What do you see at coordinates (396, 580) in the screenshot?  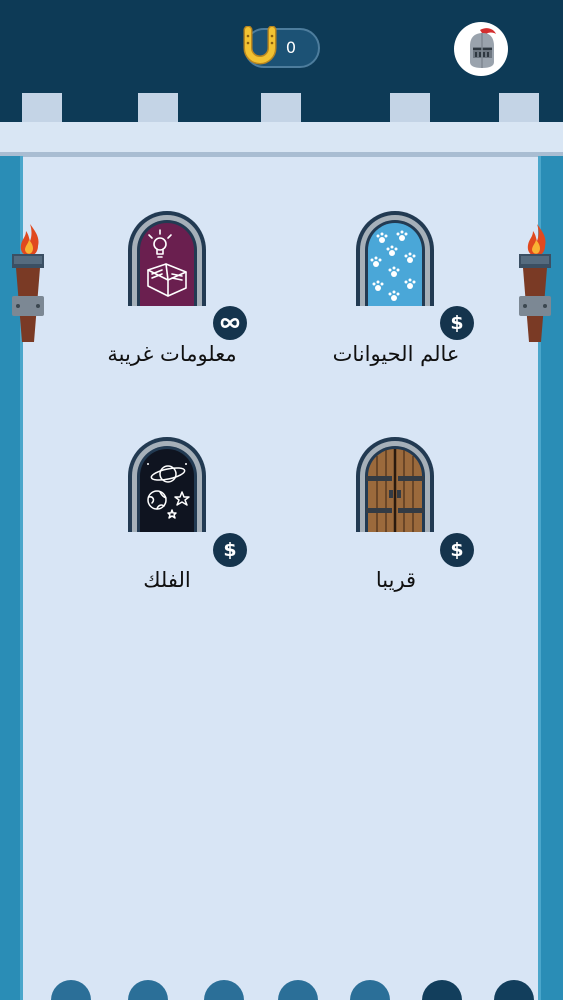 I see `category-label-coming-soon: قريبا` at bounding box center [396, 580].